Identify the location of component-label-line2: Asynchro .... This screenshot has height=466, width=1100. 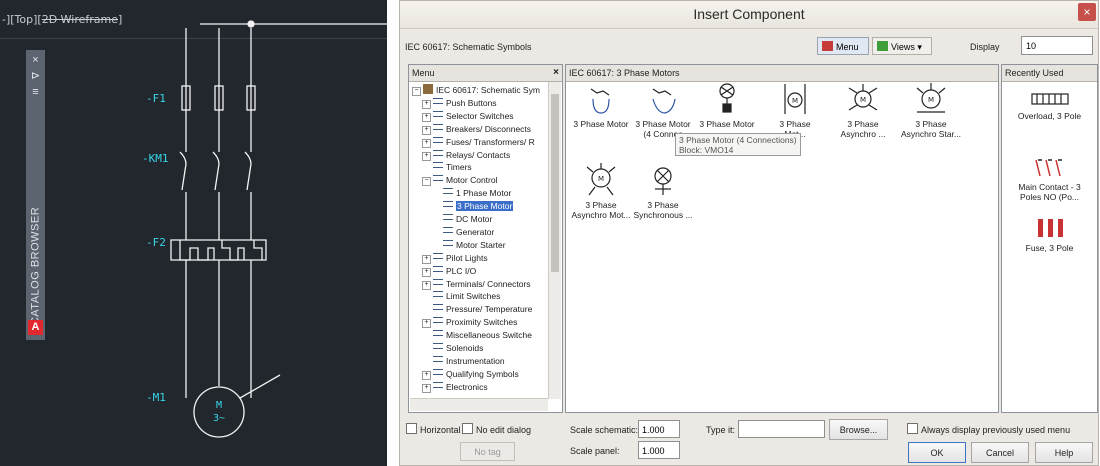
(863, 134).